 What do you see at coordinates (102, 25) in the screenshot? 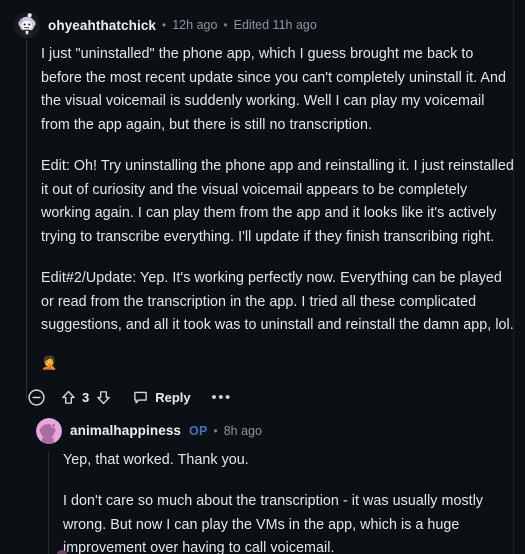
I see `comment-author-username: ohyeahthatchick` at bounding box center [102, 25].